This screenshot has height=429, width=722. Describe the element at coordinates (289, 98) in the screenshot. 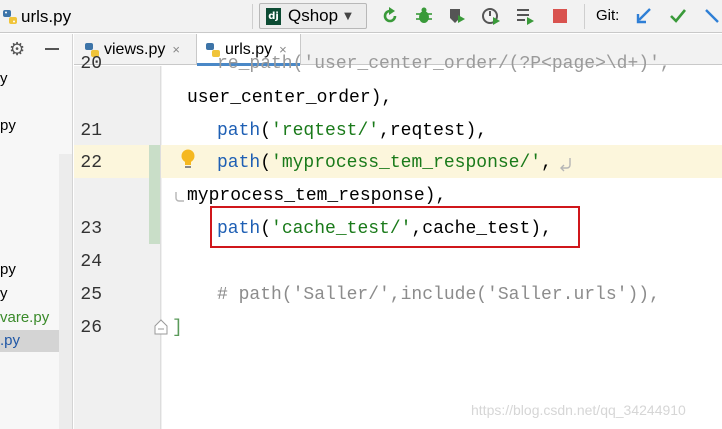

I see `code-line: user_center_order),` at that location.